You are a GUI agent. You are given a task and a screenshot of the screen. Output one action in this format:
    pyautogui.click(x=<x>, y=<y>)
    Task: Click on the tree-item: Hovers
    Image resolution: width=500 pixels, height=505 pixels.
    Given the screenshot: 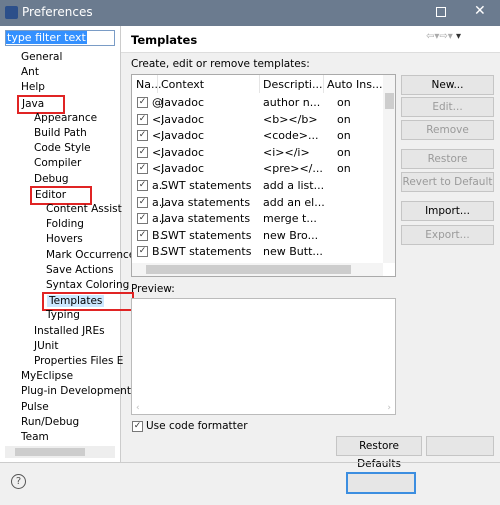 What is the action you would take?
    pyautogui.click(x=64, y=239)
    